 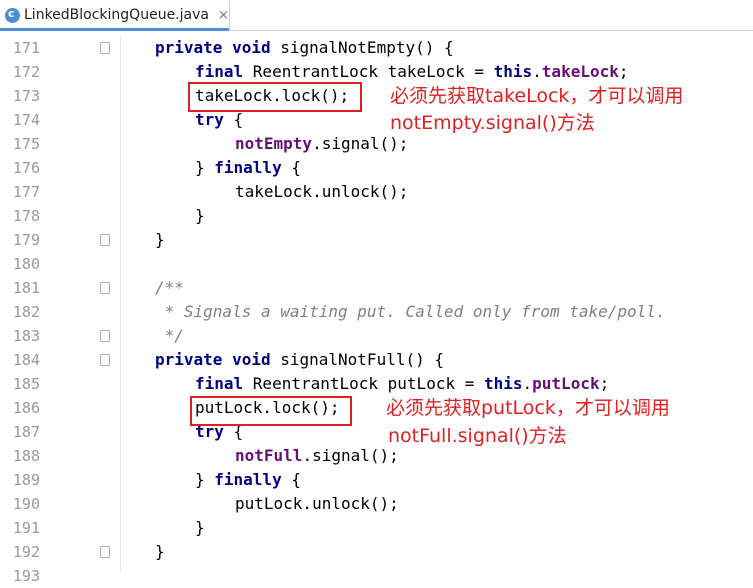 I want to click on line-number: 188, so click(x=26, y=456).